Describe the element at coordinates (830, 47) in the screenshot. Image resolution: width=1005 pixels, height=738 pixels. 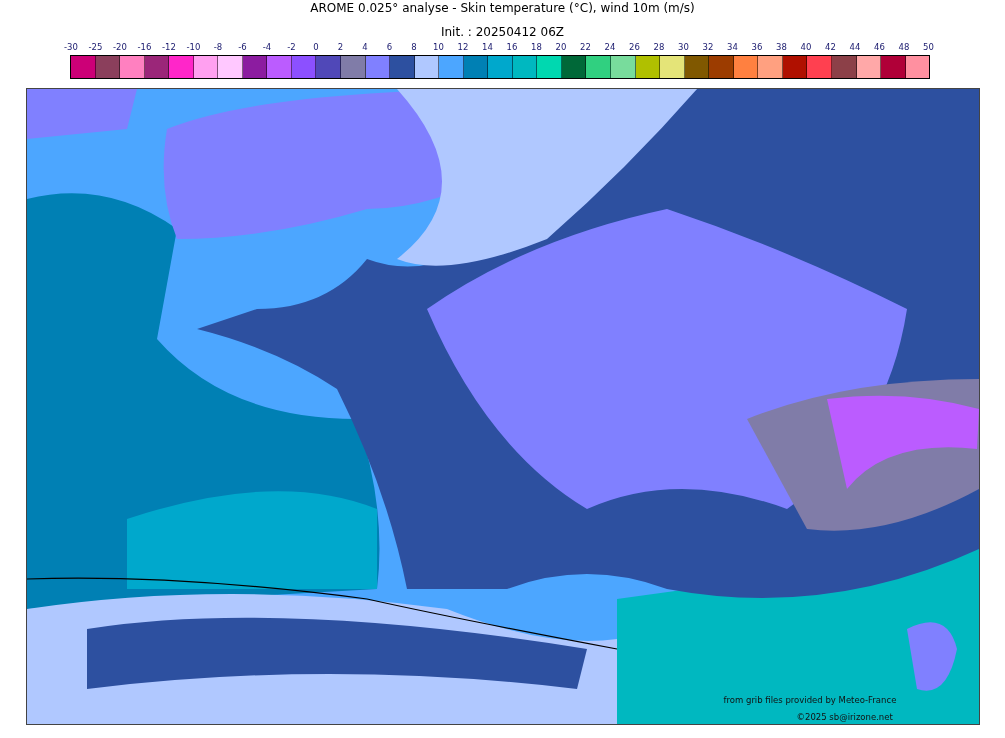
I see `colorbar-label: 42` at that location.